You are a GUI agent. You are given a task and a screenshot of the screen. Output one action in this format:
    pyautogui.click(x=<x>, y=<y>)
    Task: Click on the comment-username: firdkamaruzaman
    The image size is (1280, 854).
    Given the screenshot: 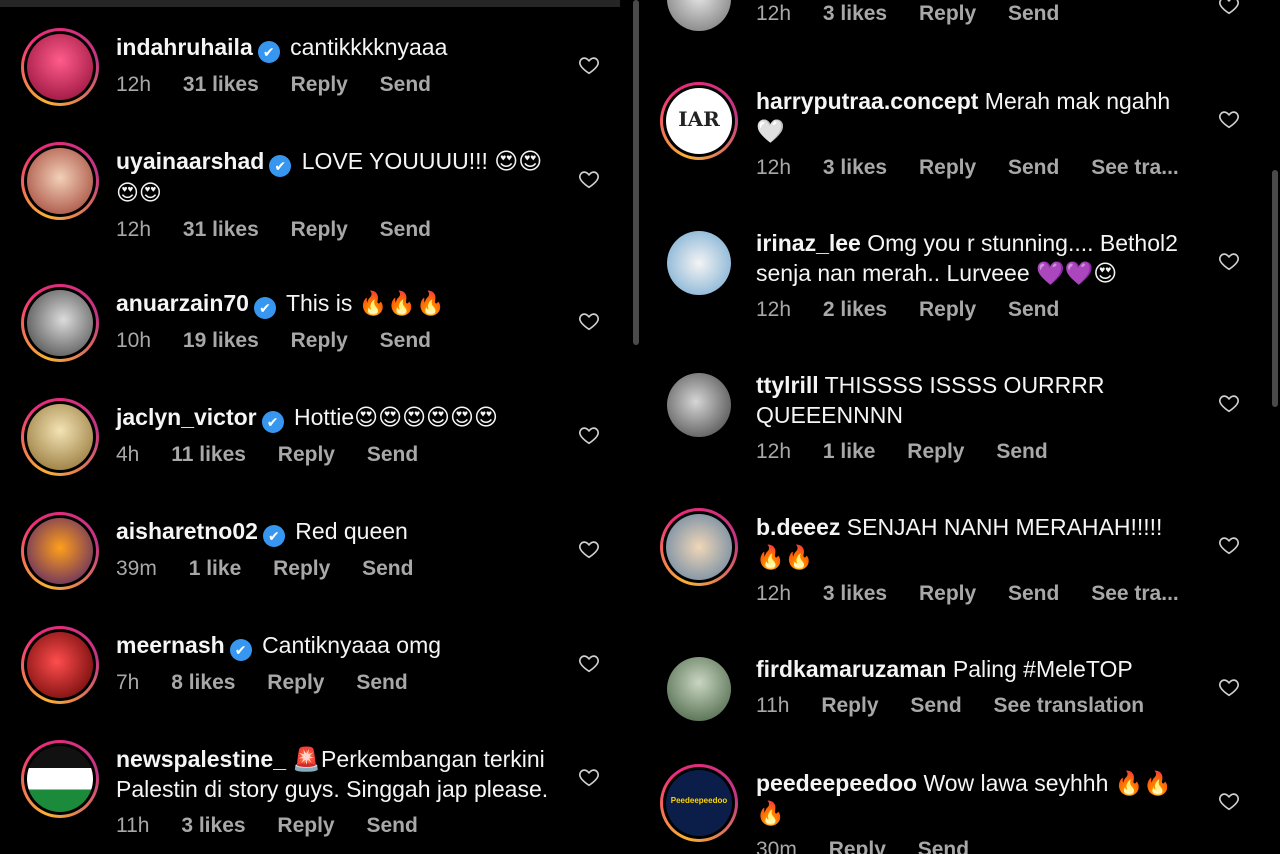 What is the action you would take?
    pyautogui.click(x=851, y=669)
    